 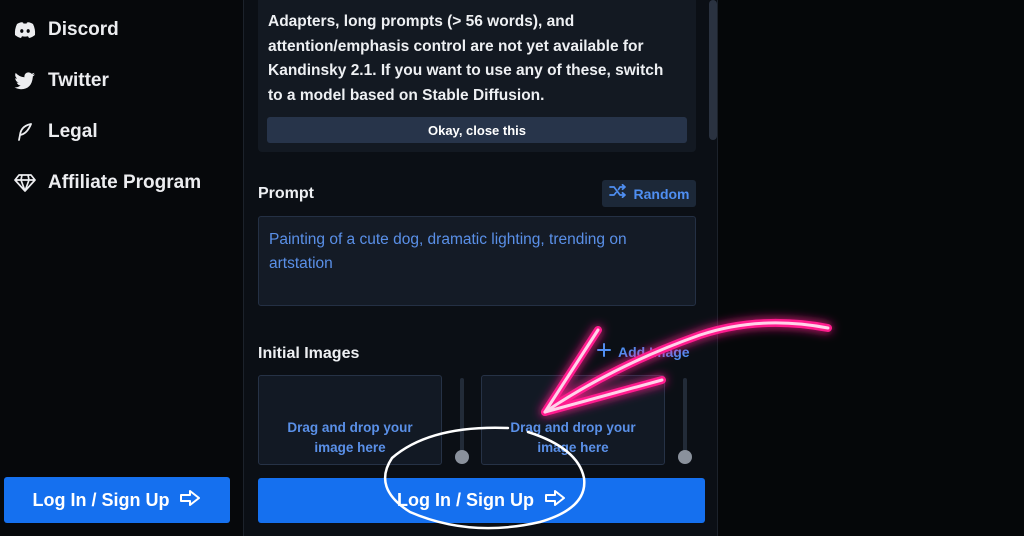 What do you see at coordinates (661, 193) in the screenshot?
I see `random-label: Random` at bounding box center [661, 193].